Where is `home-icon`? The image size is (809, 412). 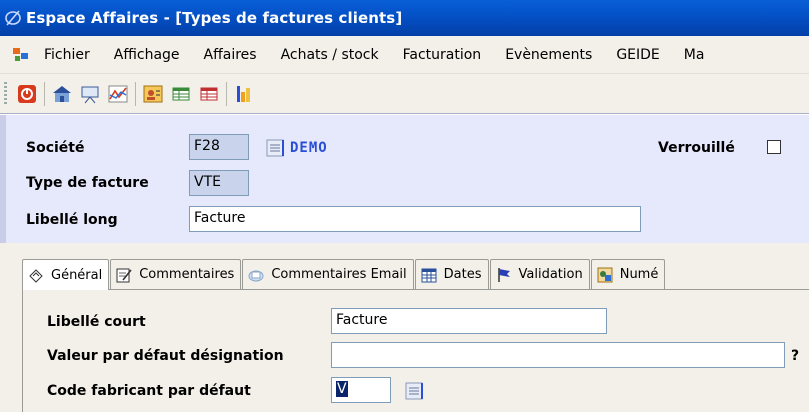 home-icon is located at coordinates (62, 94).